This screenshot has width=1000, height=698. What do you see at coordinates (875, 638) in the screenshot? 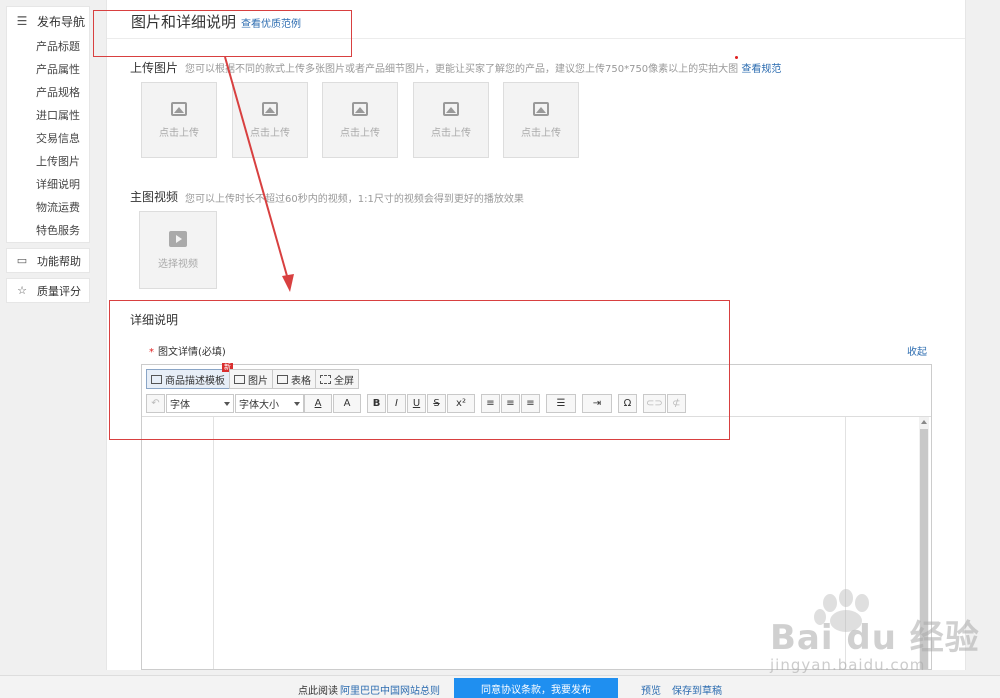
I see `watermark-text: Bai du 经验` at bounding box center [875, 638].